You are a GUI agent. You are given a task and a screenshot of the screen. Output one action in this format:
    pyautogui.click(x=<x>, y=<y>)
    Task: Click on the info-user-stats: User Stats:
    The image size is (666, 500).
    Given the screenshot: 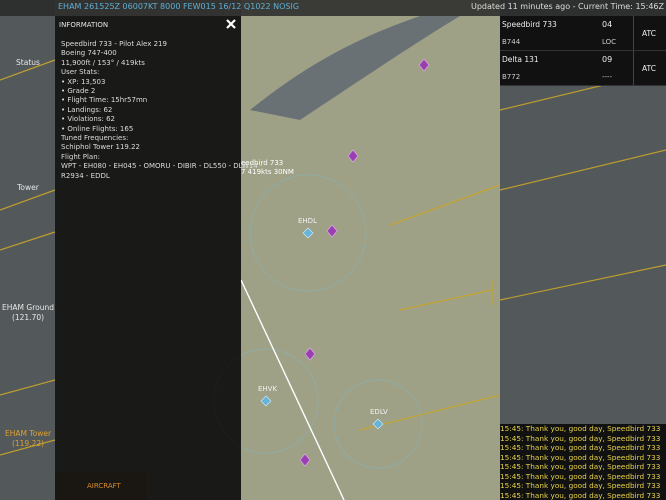 What is the action you would take?
    pyautogui.click(x=80, y=72)
    